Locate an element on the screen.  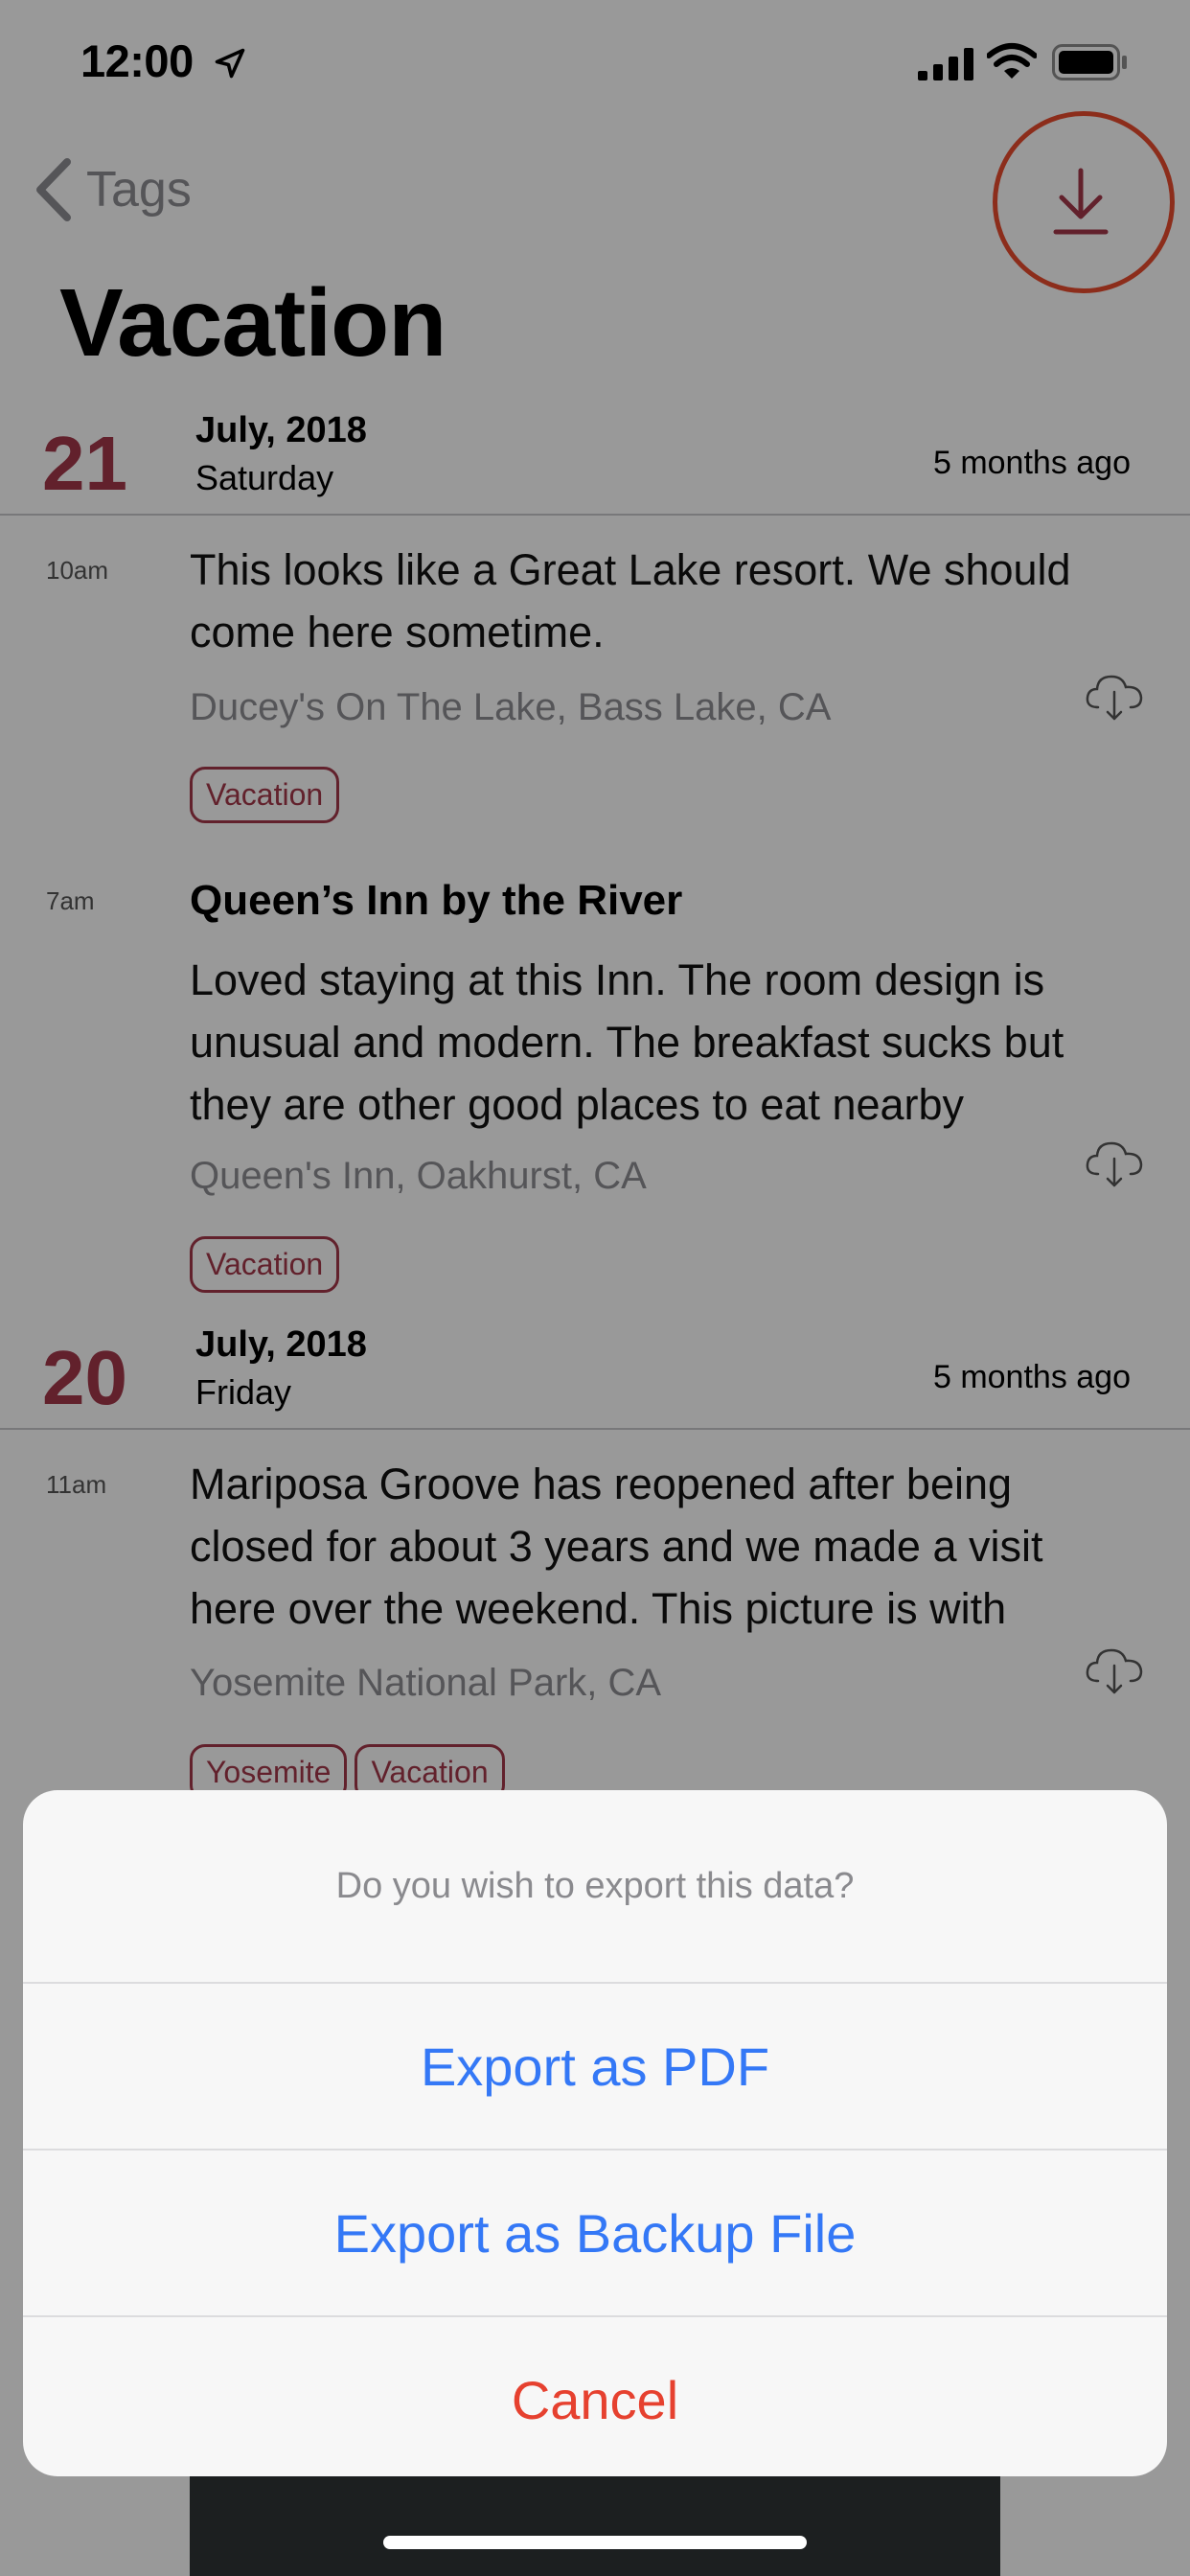
action-sheet-message: Do you wish to export this data? is located at coordinates (595, 1887).